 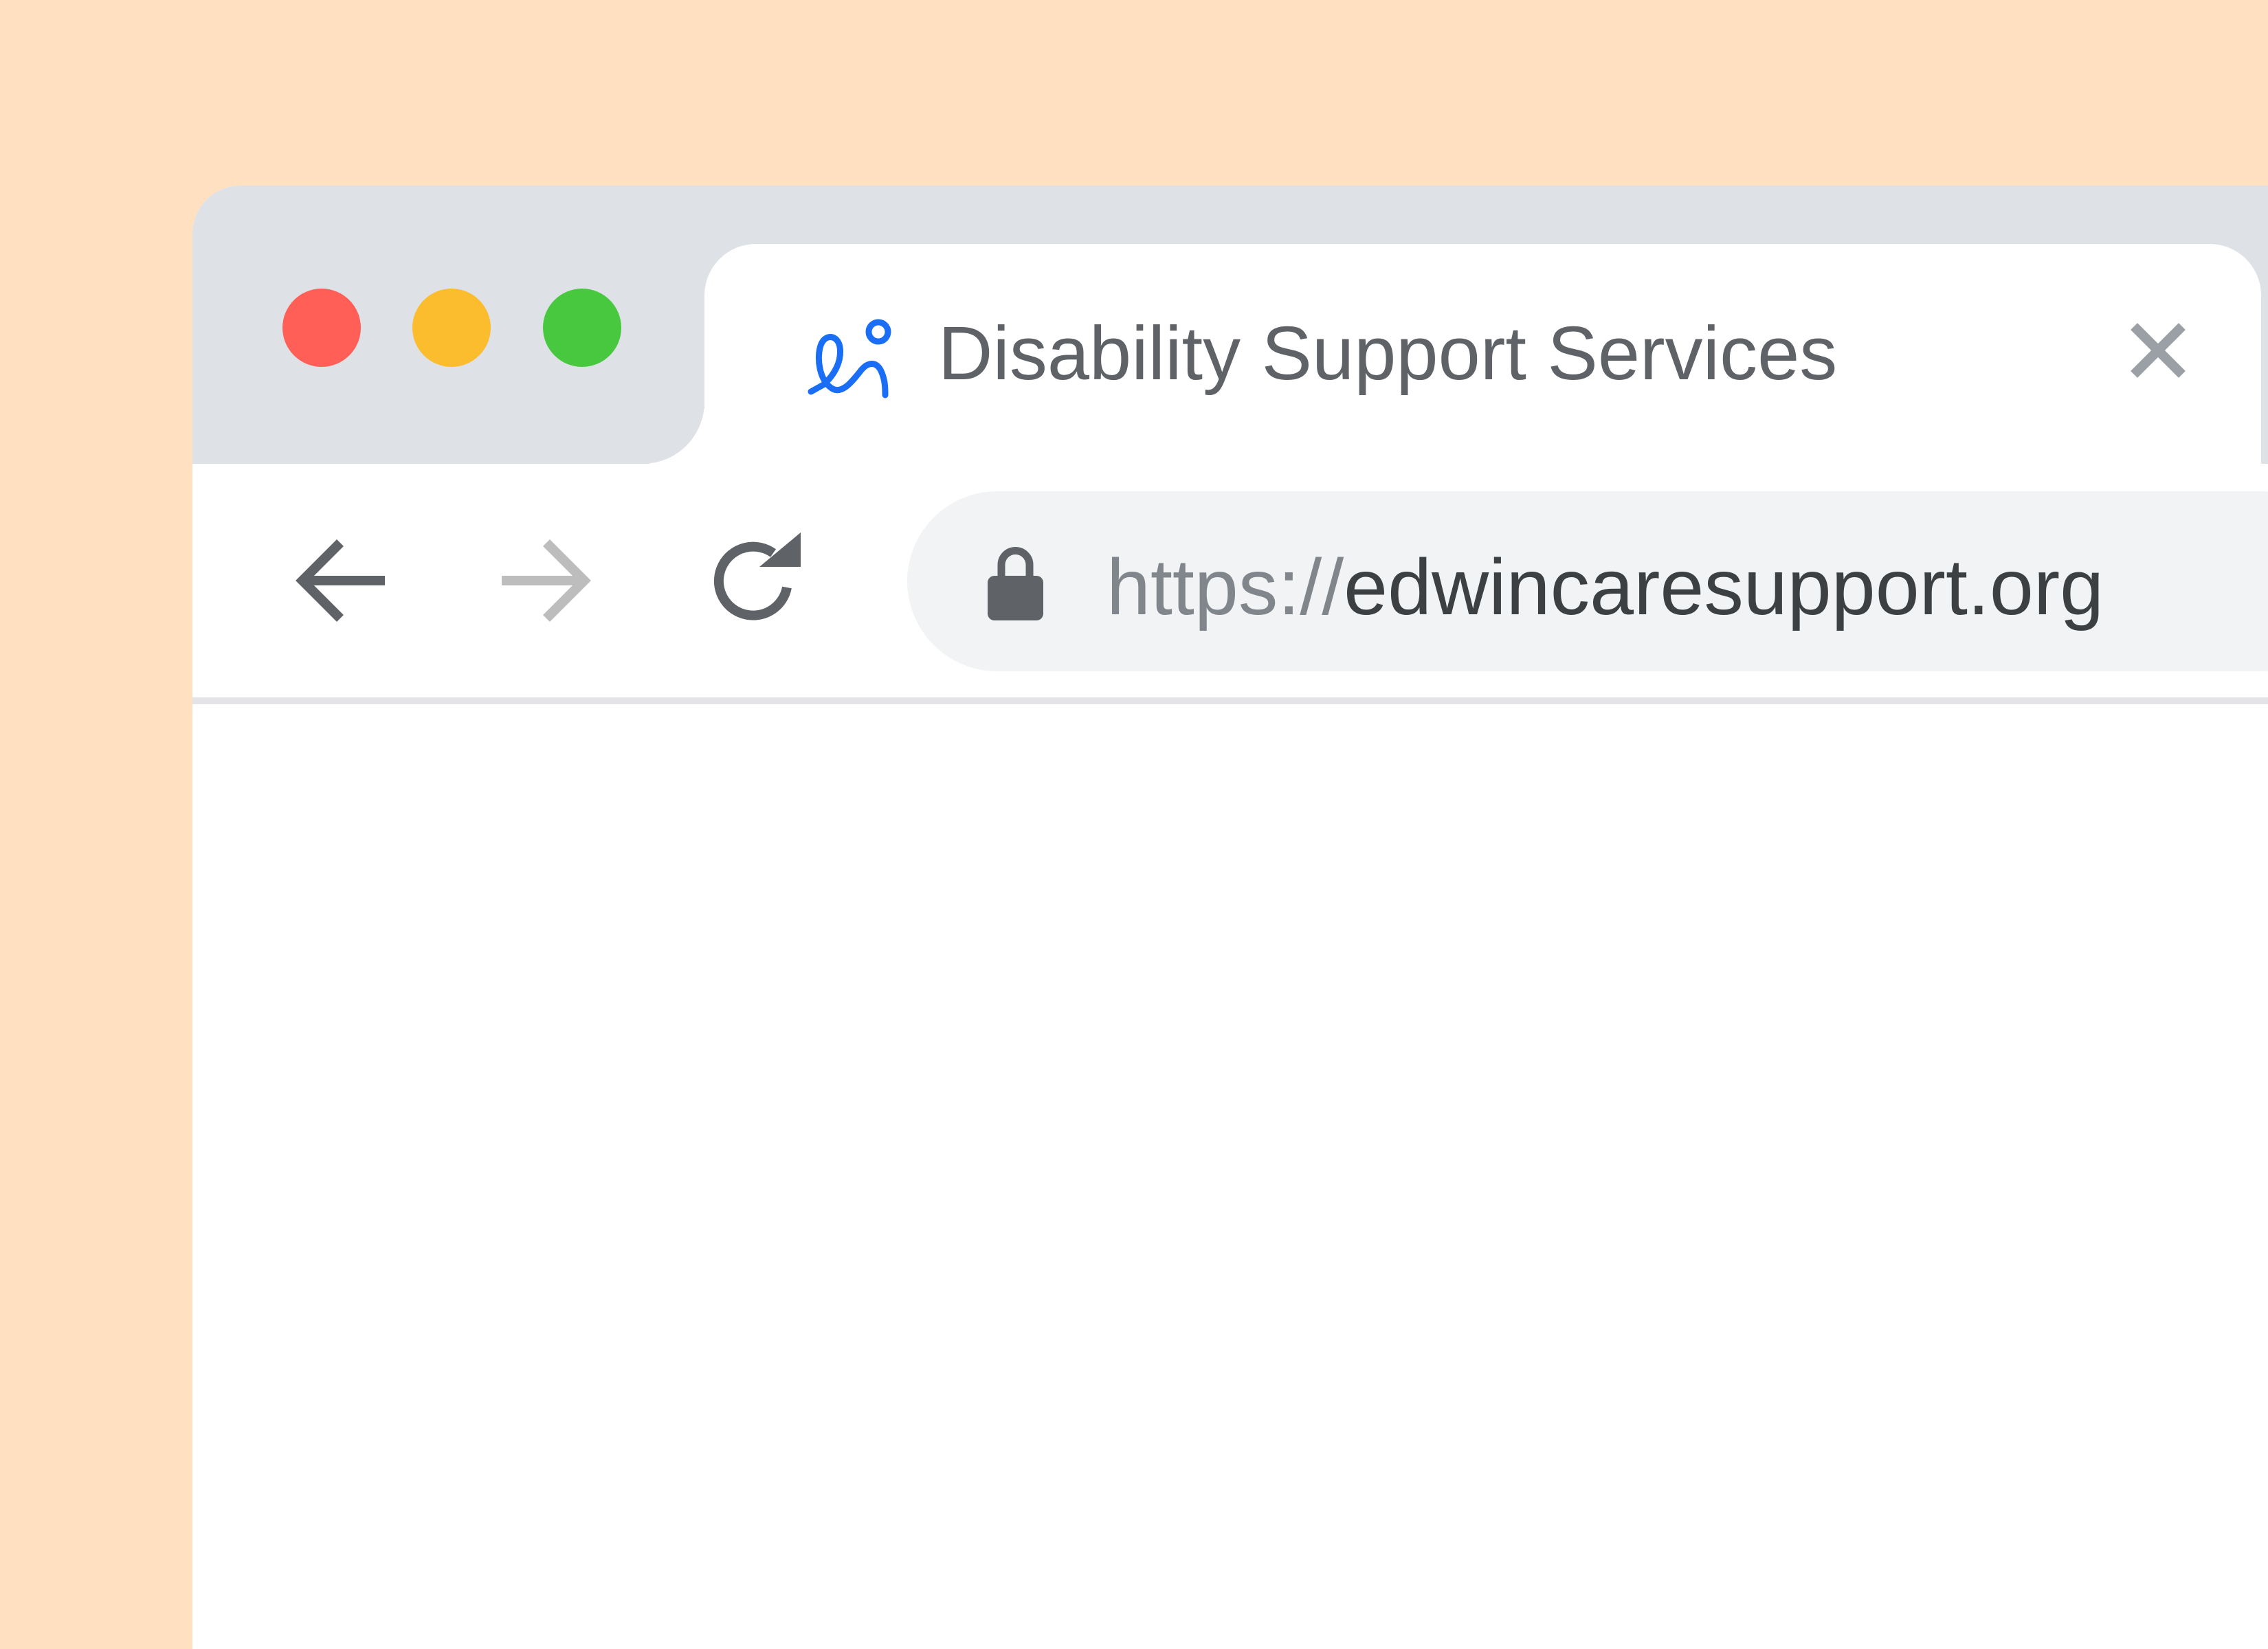 I want to click on toolbar-divider, so click(x=1230, y=700).